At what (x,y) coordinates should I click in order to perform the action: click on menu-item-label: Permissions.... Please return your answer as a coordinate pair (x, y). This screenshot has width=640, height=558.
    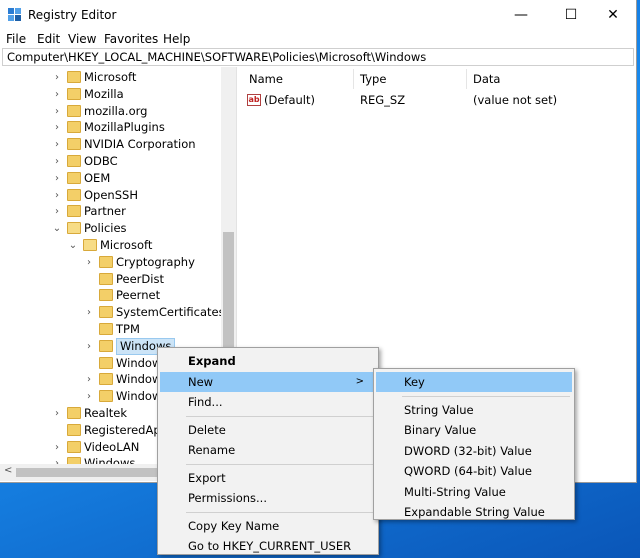
    Looking at the image, I should click on (227, 498).